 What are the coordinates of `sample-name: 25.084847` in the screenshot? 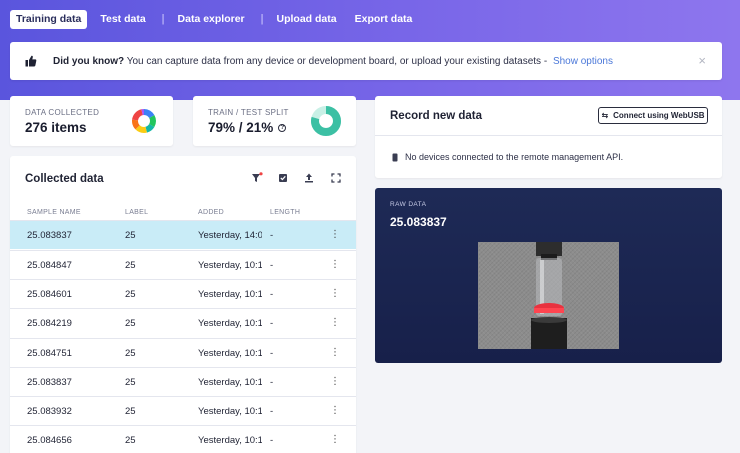 It's located at (49, 265).